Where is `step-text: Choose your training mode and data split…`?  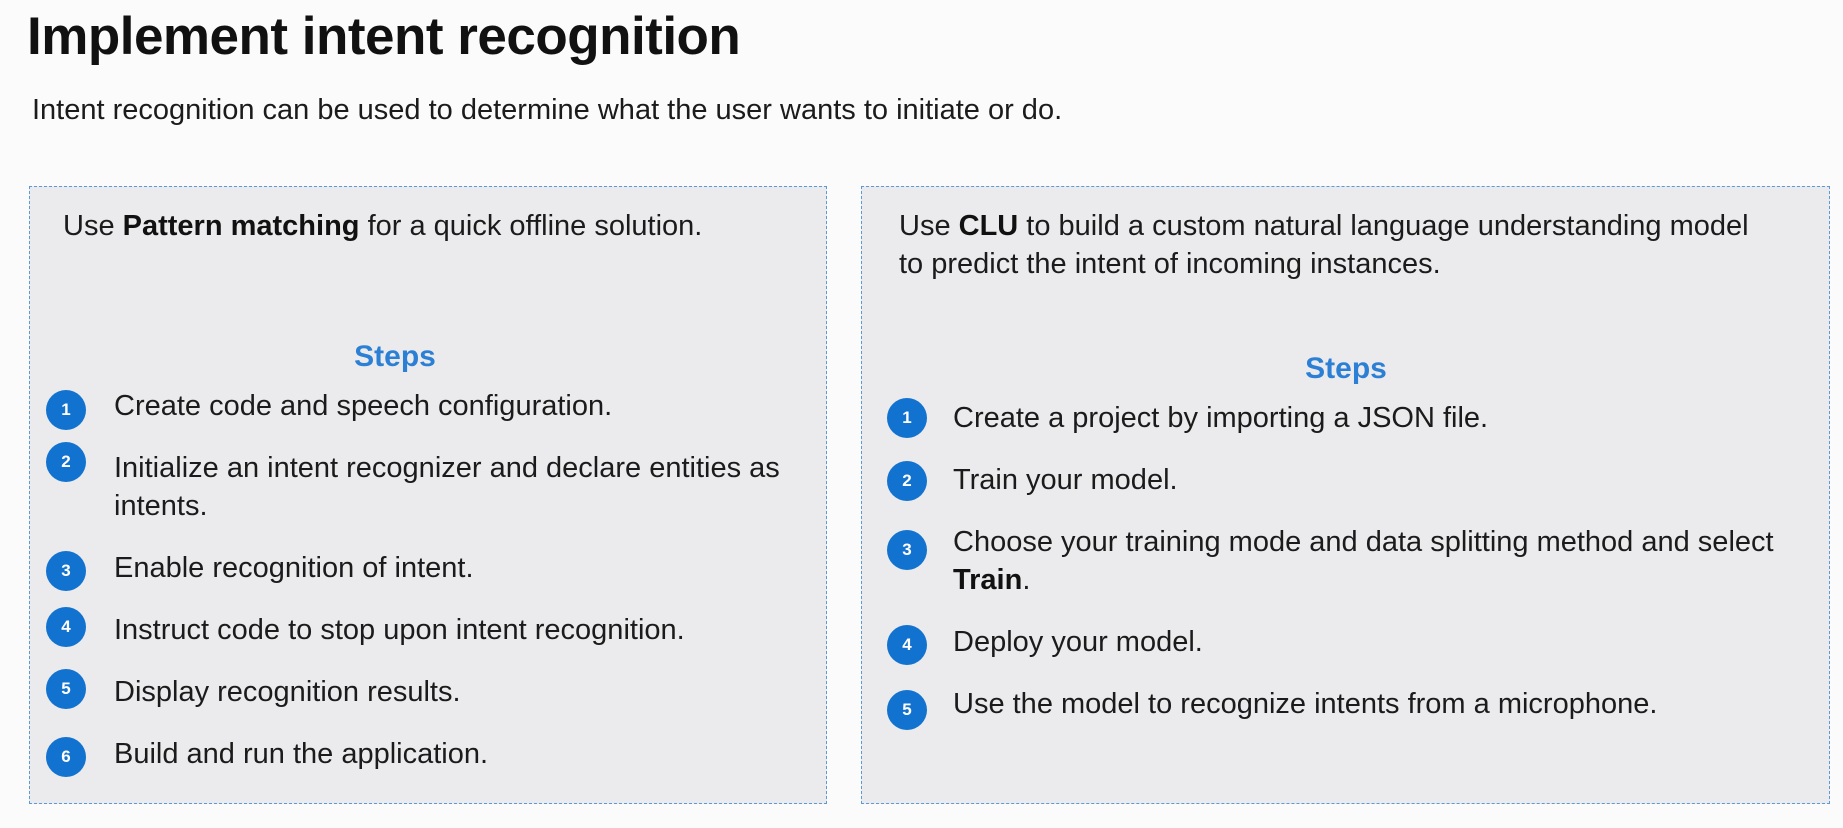
step-text: Choose your training mode and data split… is located at coordinates (1383, 561).